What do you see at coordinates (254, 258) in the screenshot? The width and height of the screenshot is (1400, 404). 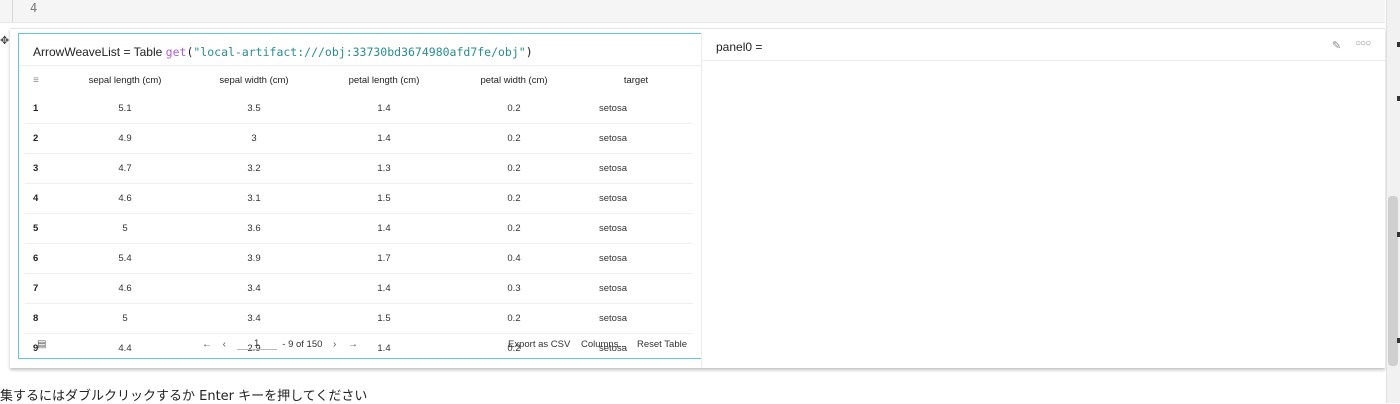 I see `table-cell: 3.9` at bounding box center [254, 258].